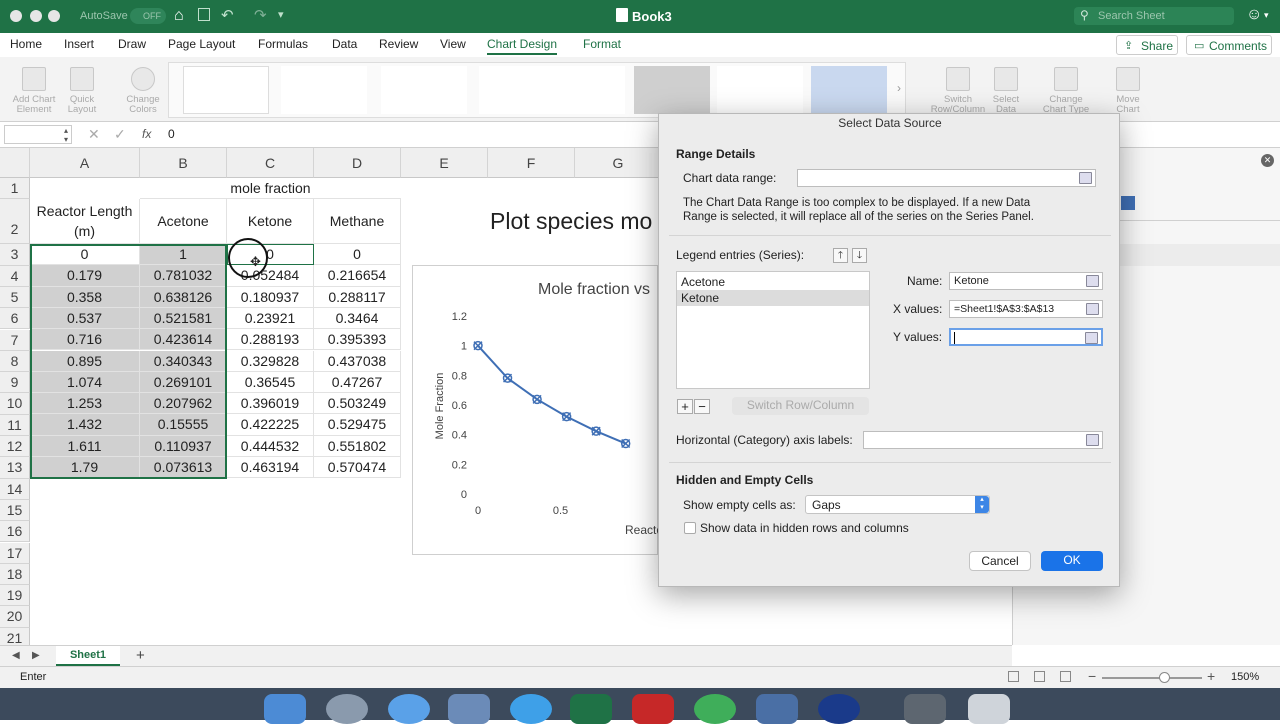 This screenshot has width=1280, height=724. Describe the element at coordinates (94, 134) in the screenshot. I see `cancel-entry-icon: ✕` at that location.